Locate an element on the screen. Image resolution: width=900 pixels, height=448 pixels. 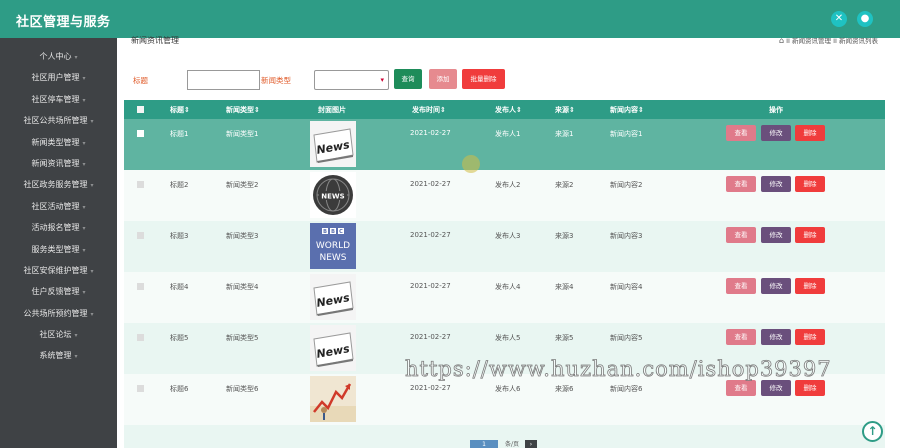
select-all-checkbox is located at coordinates (140, 109).